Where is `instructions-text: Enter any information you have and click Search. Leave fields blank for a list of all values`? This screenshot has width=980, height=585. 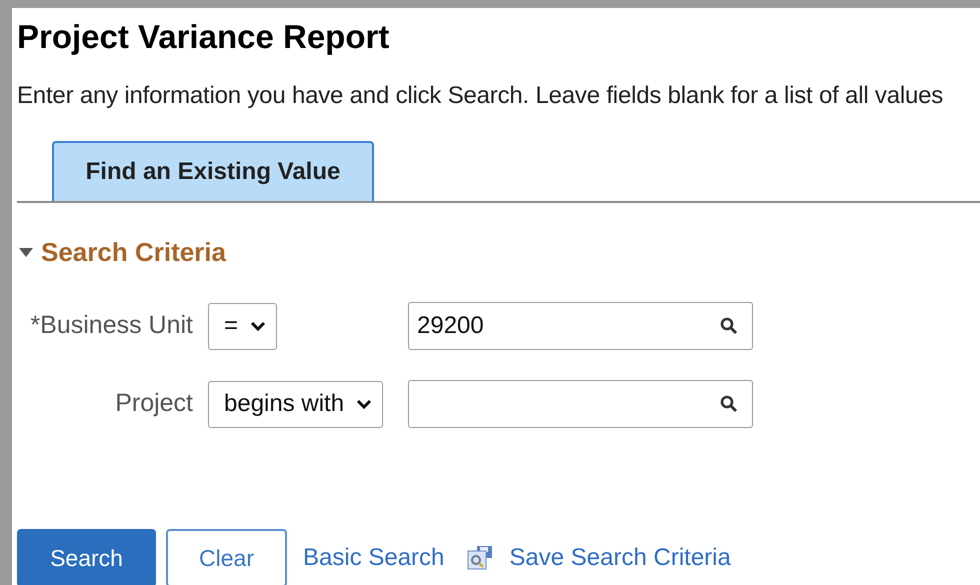
instructions-text: Enter any information you have and click Search. Leave fields blank for a list of all values is located at coordinates (480, 96).